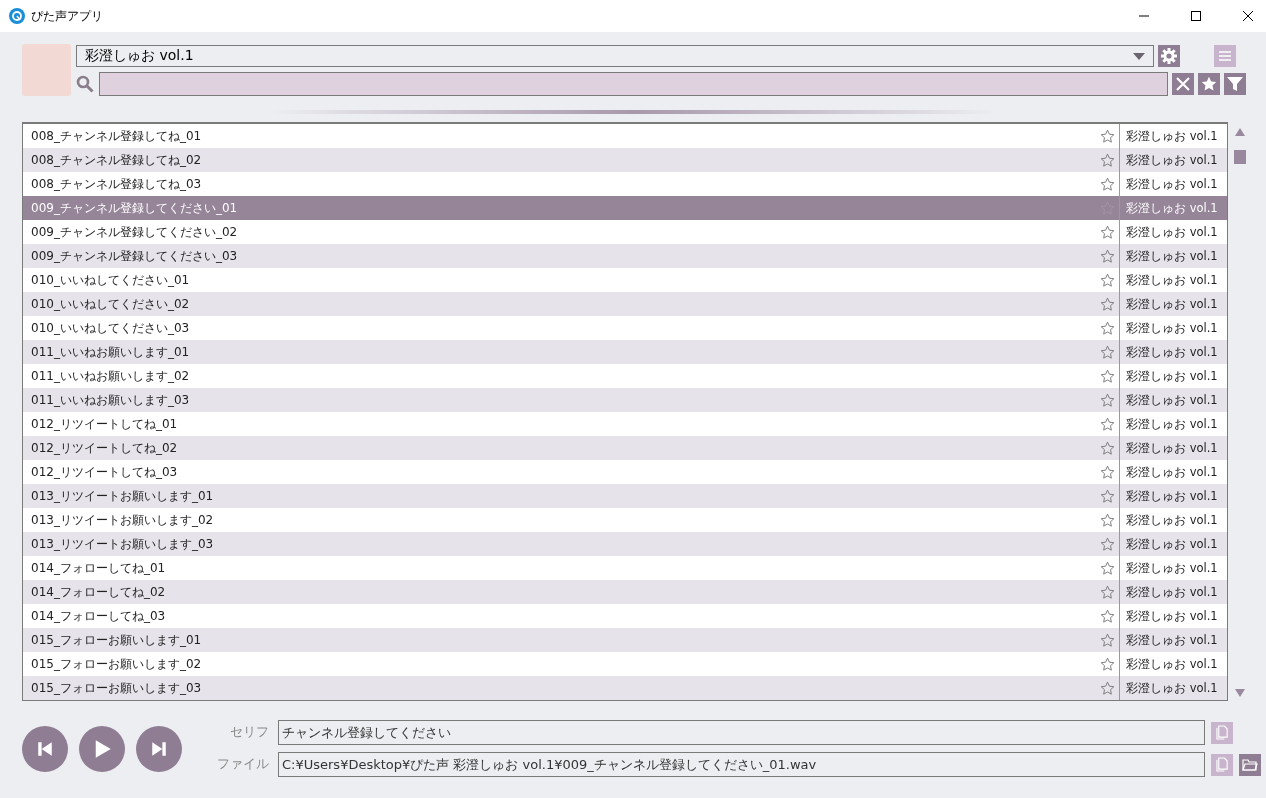 The width and height of the screenshot is (1266, 798). What do you see at coordinates (625, 304) in the screenshot?
I see `list-row: 010_いいねしてください_02 彩澄しゅお vol.1` at bounding box center [625, 304].